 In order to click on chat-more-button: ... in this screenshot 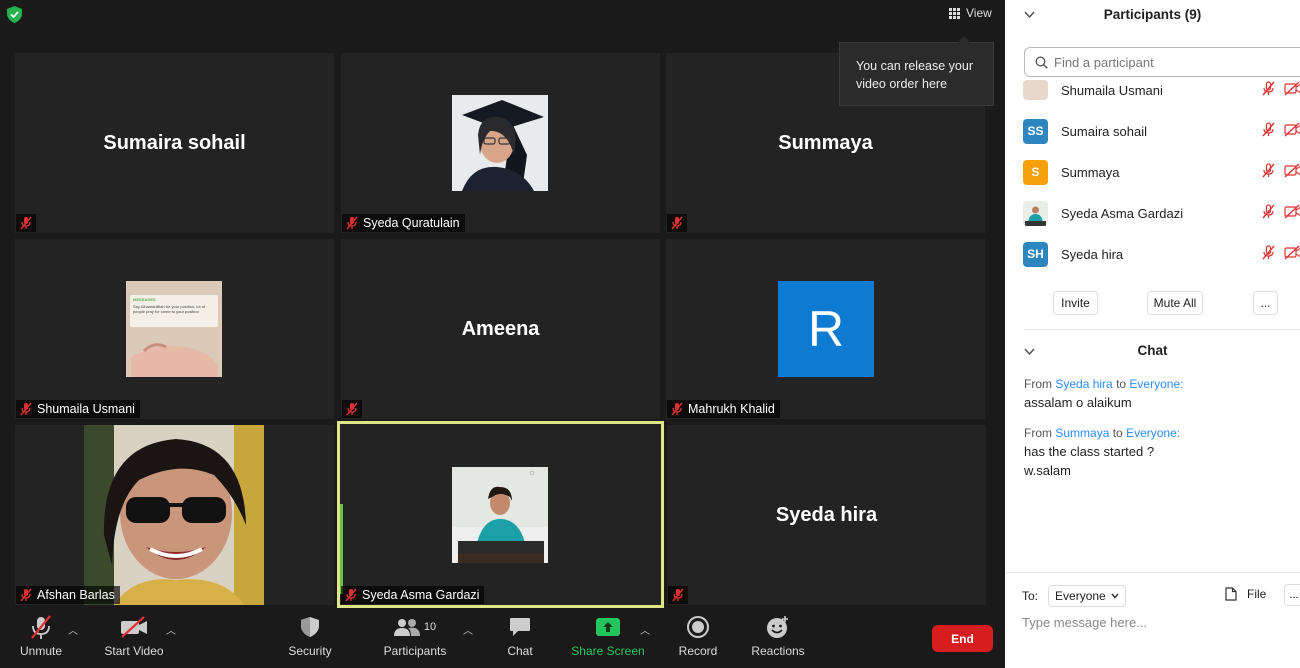, I will do `click(1292, 595)`.